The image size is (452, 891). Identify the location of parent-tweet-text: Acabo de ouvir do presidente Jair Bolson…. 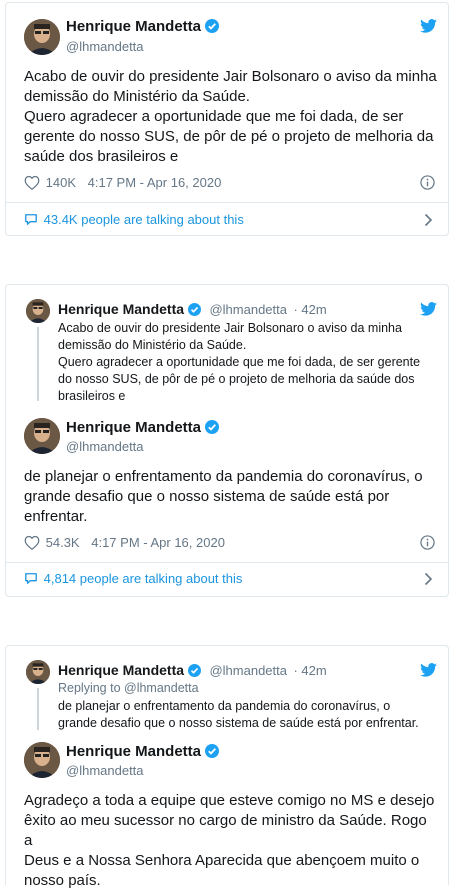
(239, 362).